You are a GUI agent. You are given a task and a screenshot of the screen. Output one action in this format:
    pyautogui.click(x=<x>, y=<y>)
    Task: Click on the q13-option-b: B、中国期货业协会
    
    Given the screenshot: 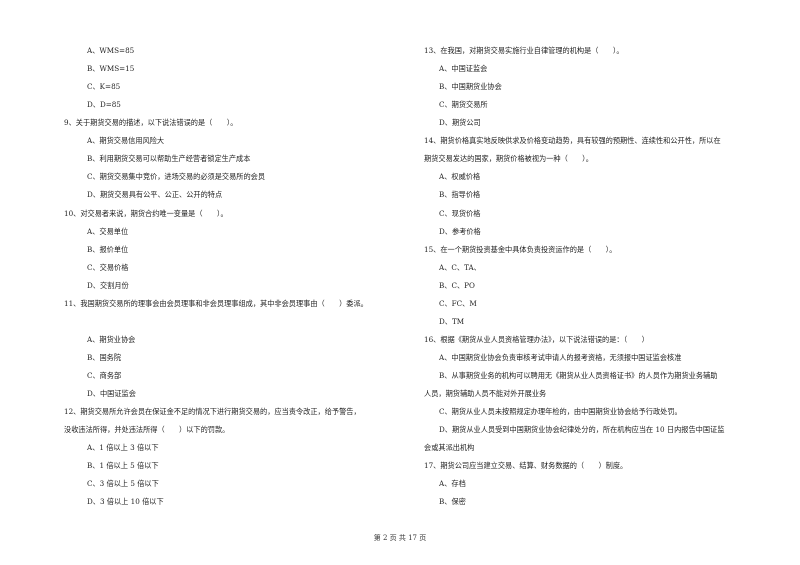 What is the action you would take?
    pyautogui.click(x=470, y=86)
    